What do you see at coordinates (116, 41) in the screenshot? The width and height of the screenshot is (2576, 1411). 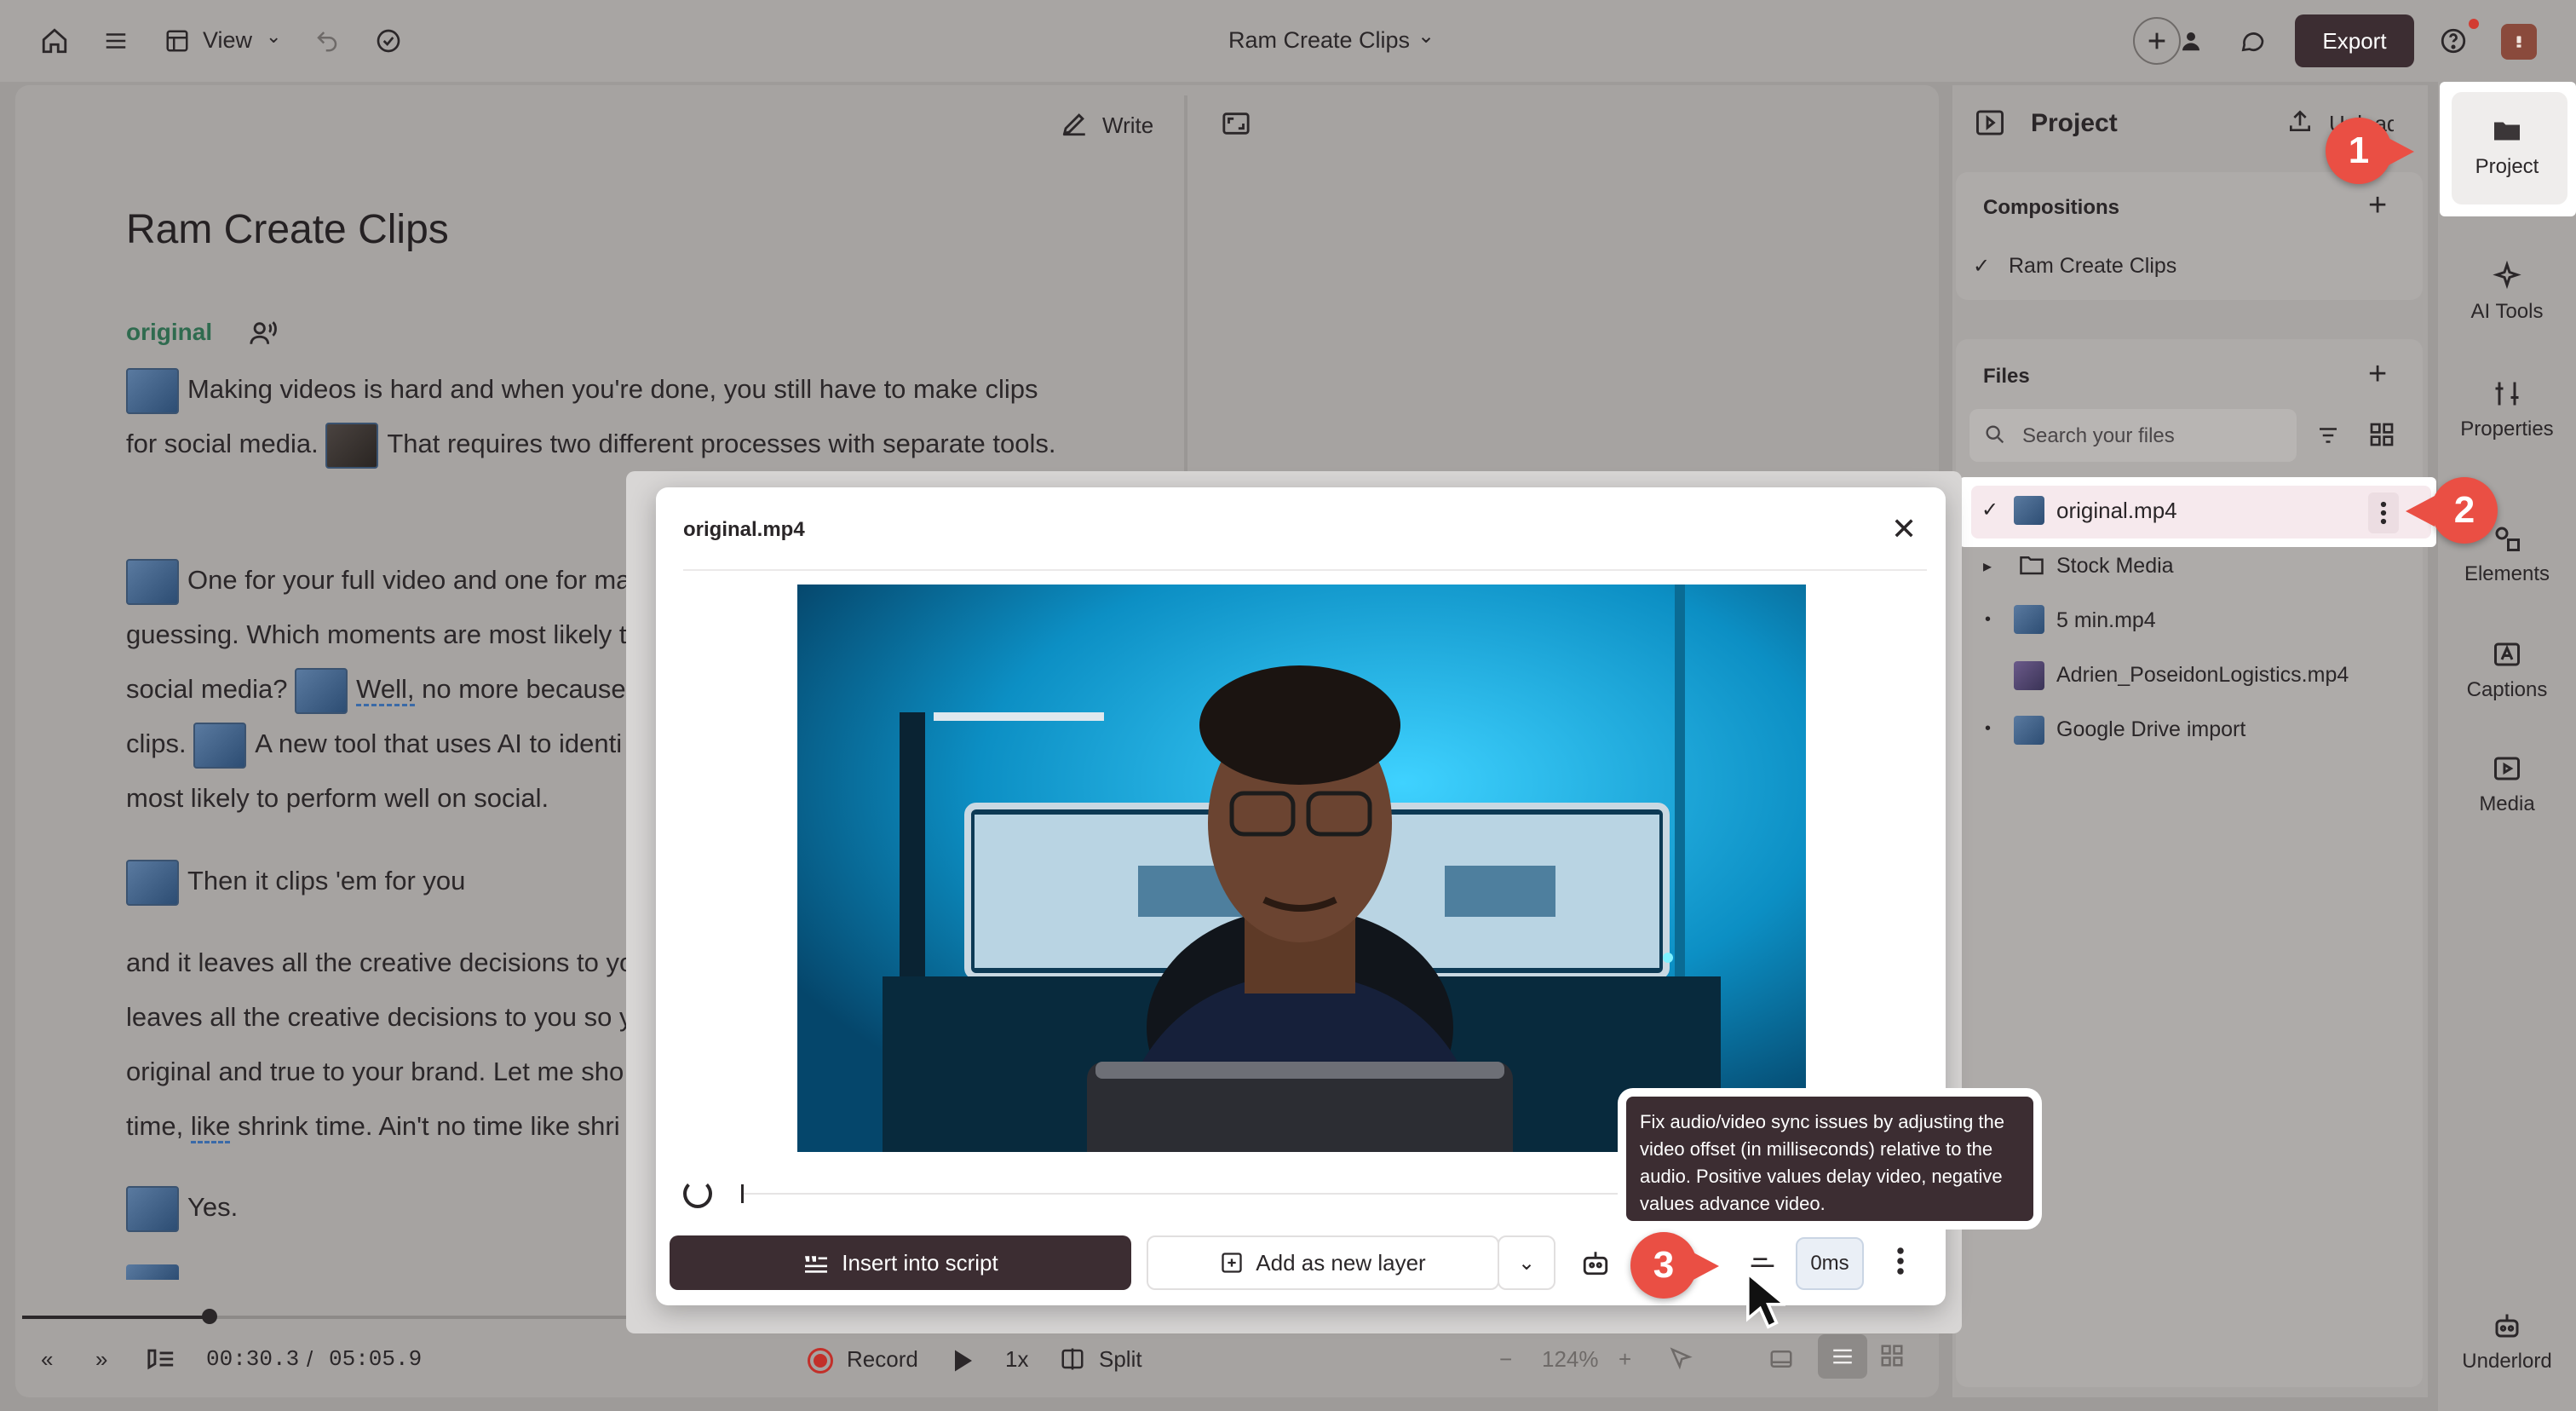 I see `menu-icon` at bounding box center [116, 41].